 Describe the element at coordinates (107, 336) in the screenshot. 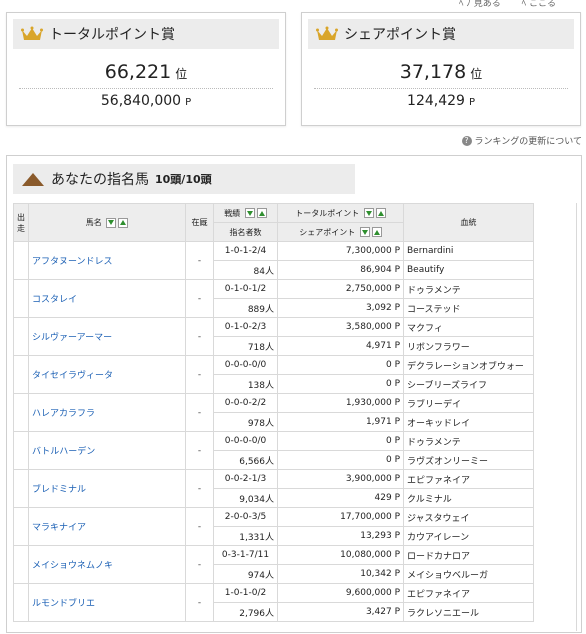

I see `horse-name-link: シルヴァーアーマー` at that location.